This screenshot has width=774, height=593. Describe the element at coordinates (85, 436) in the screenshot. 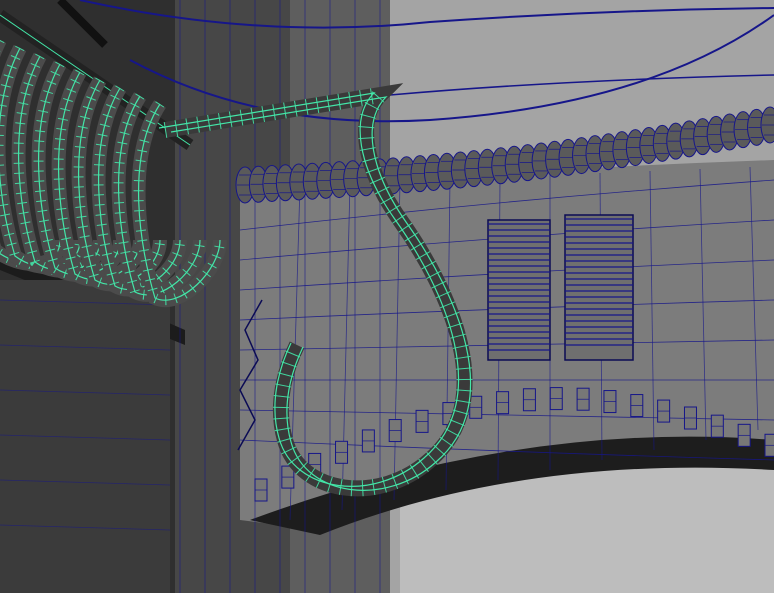

I see `lower-wall-block` at that location.